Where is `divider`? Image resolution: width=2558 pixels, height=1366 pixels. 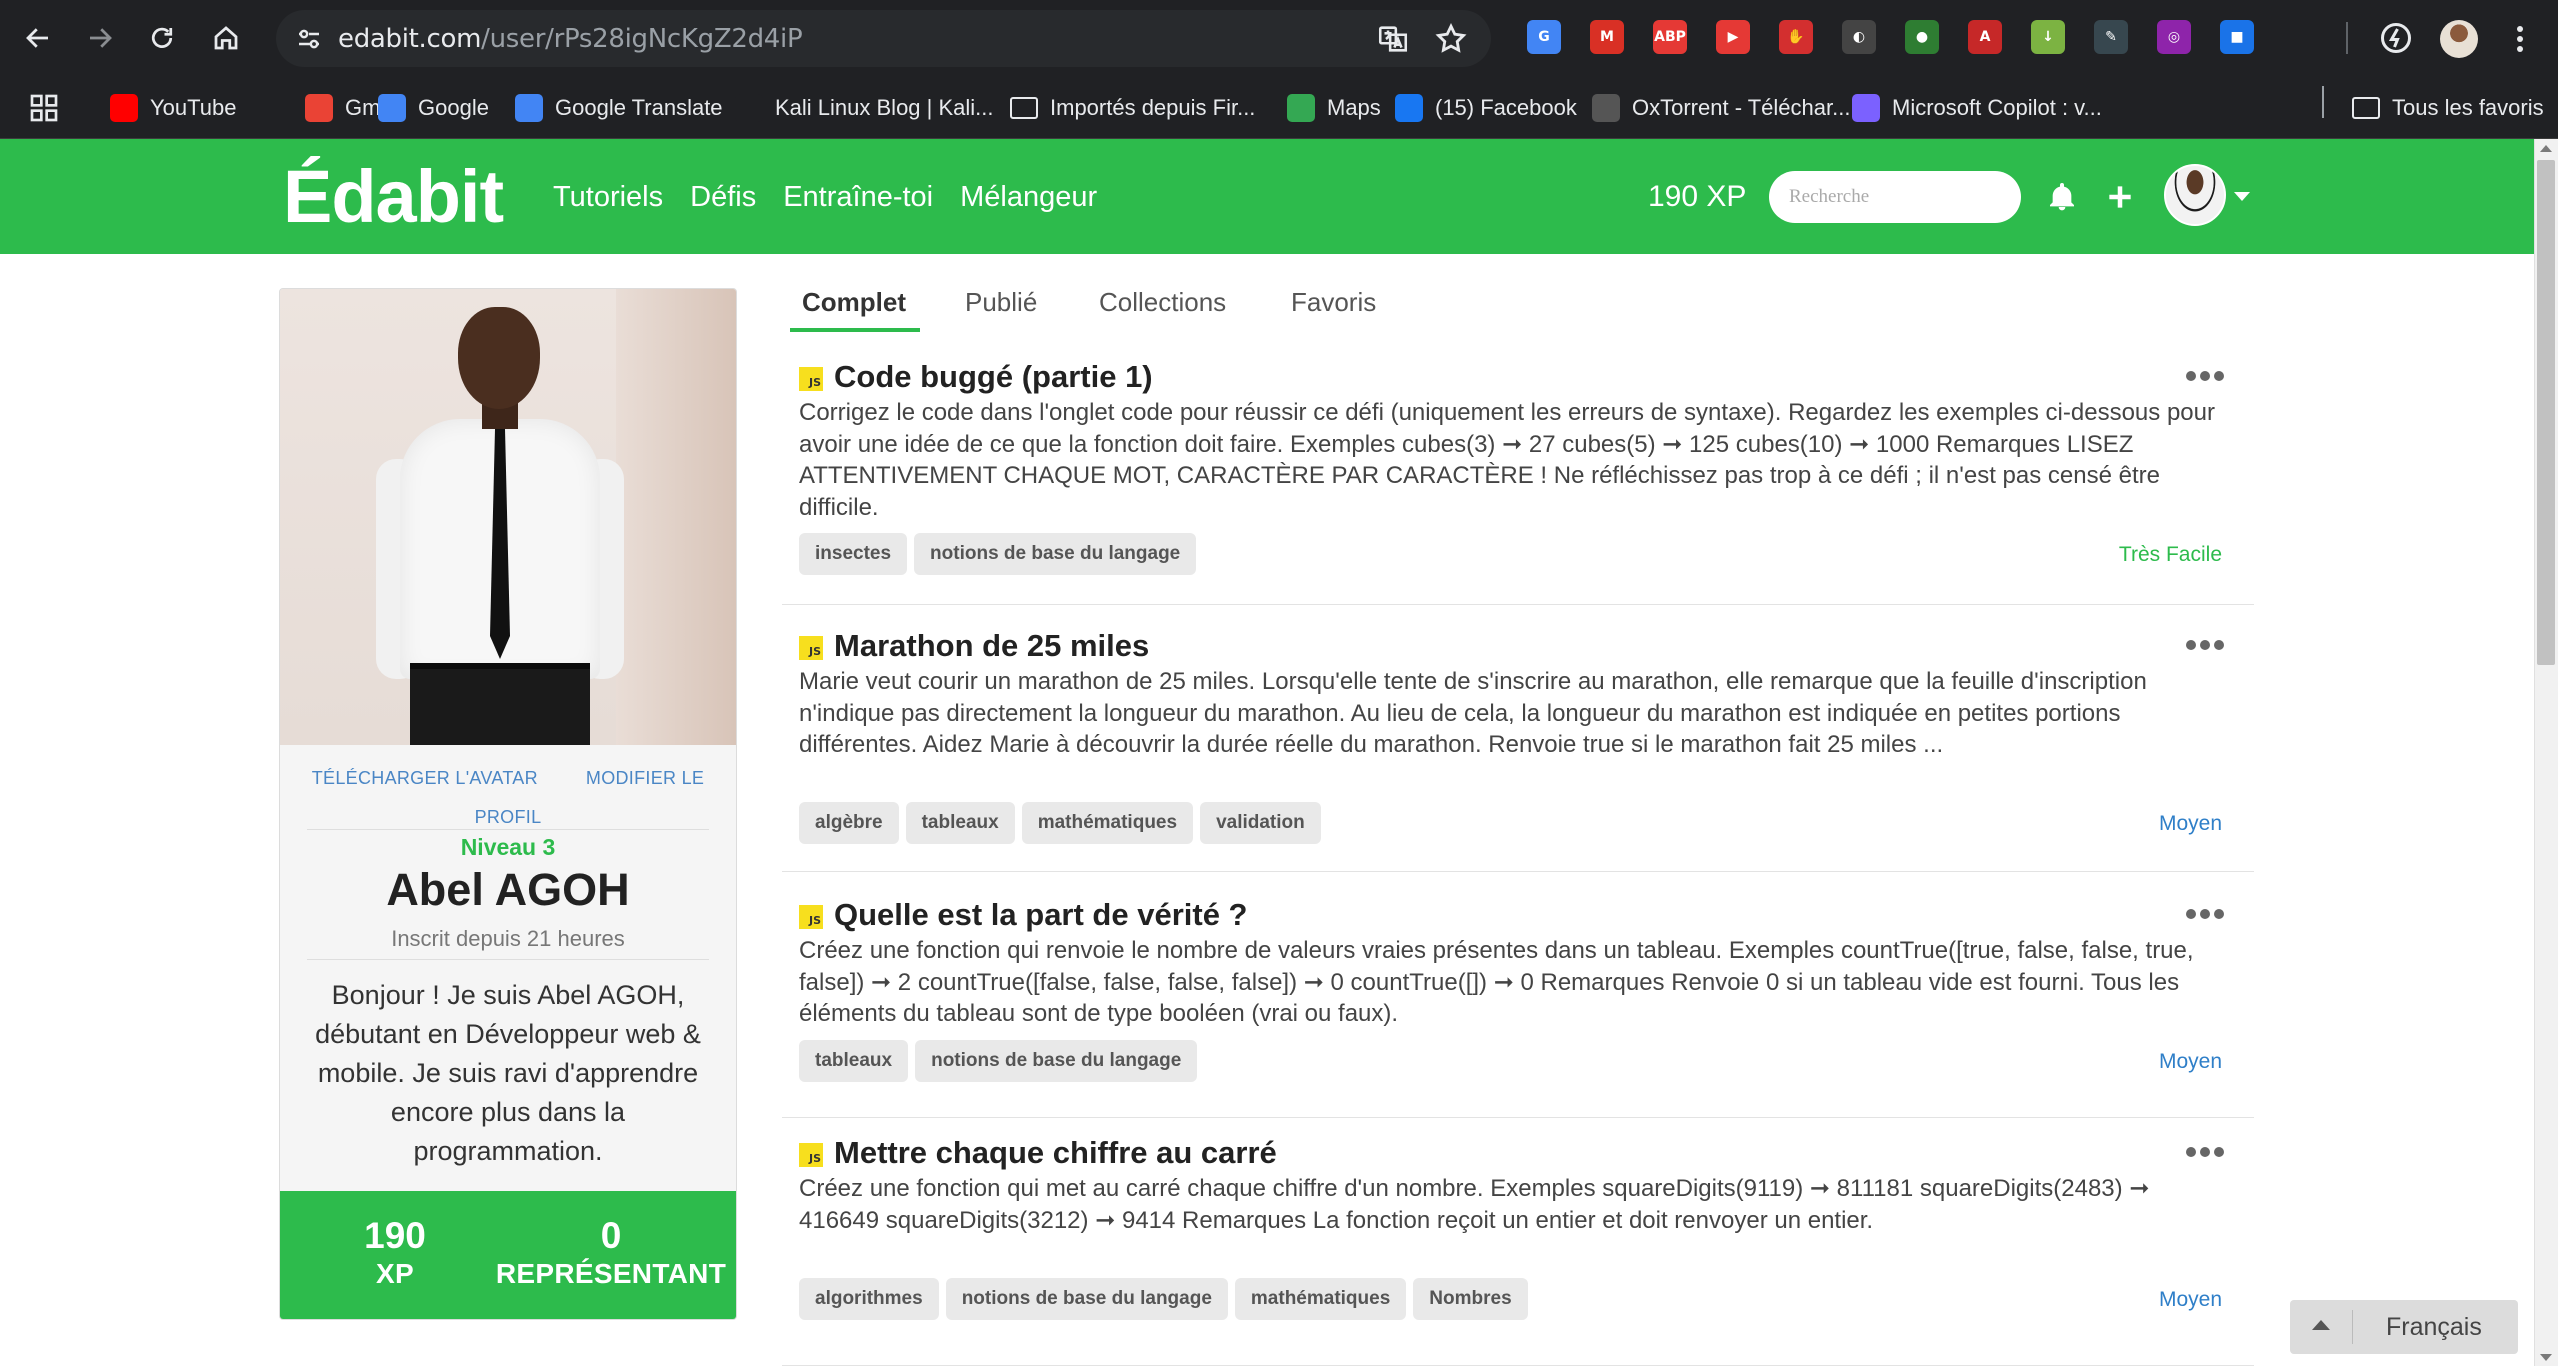
divider is located at coordinates (508, 829).